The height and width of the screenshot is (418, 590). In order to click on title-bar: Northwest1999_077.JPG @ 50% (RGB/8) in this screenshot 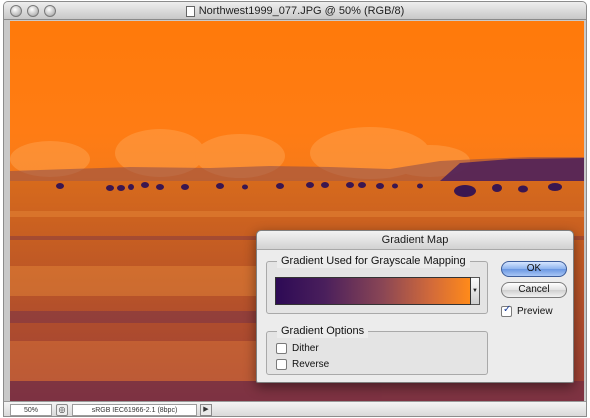, I will do `click(295, 11)`.